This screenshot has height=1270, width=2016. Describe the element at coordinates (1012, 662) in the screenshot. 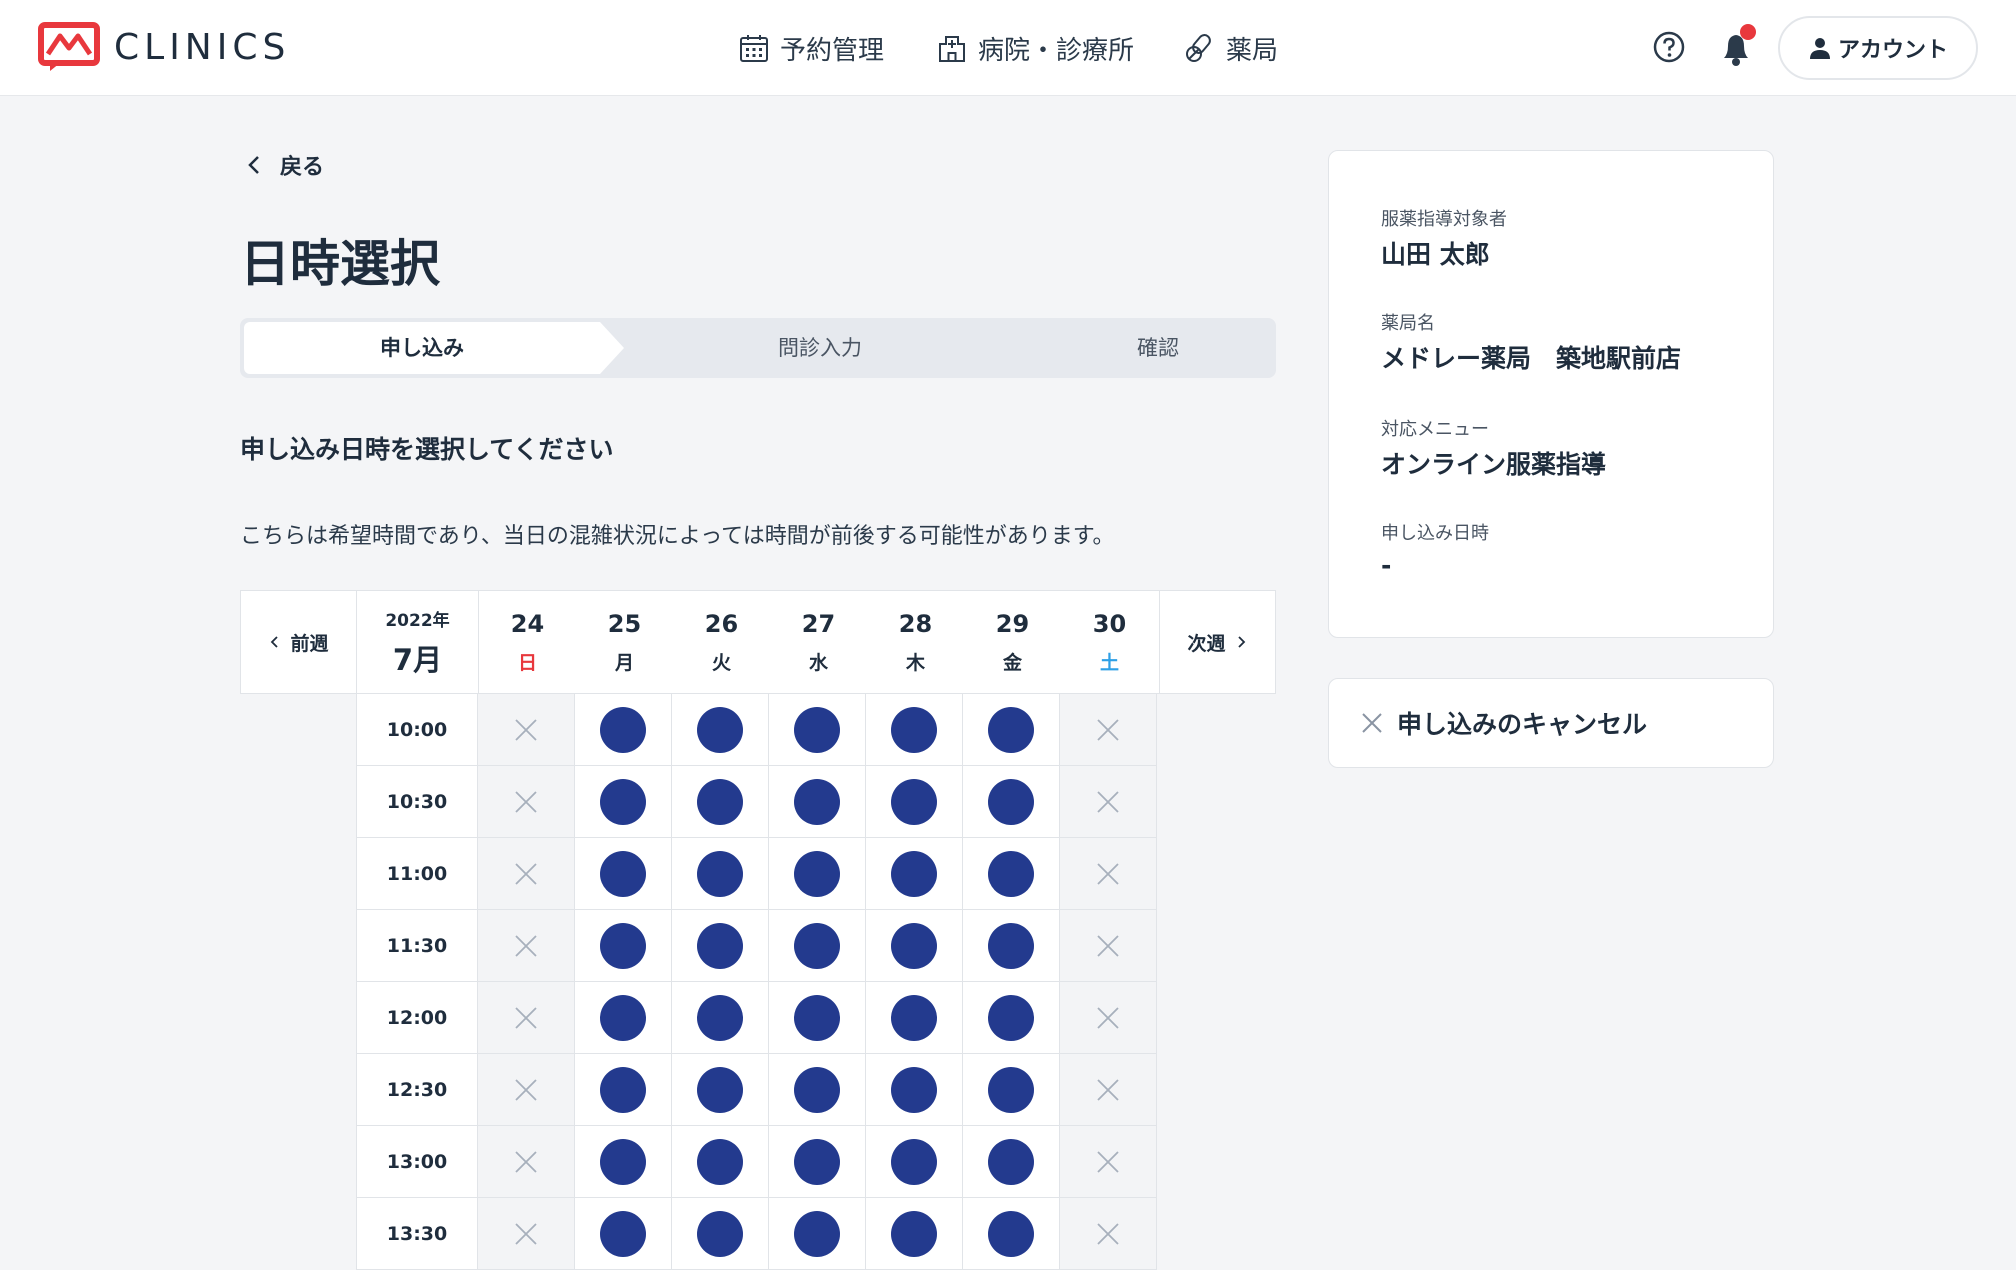

I see `day-weekday: 金` at that location.